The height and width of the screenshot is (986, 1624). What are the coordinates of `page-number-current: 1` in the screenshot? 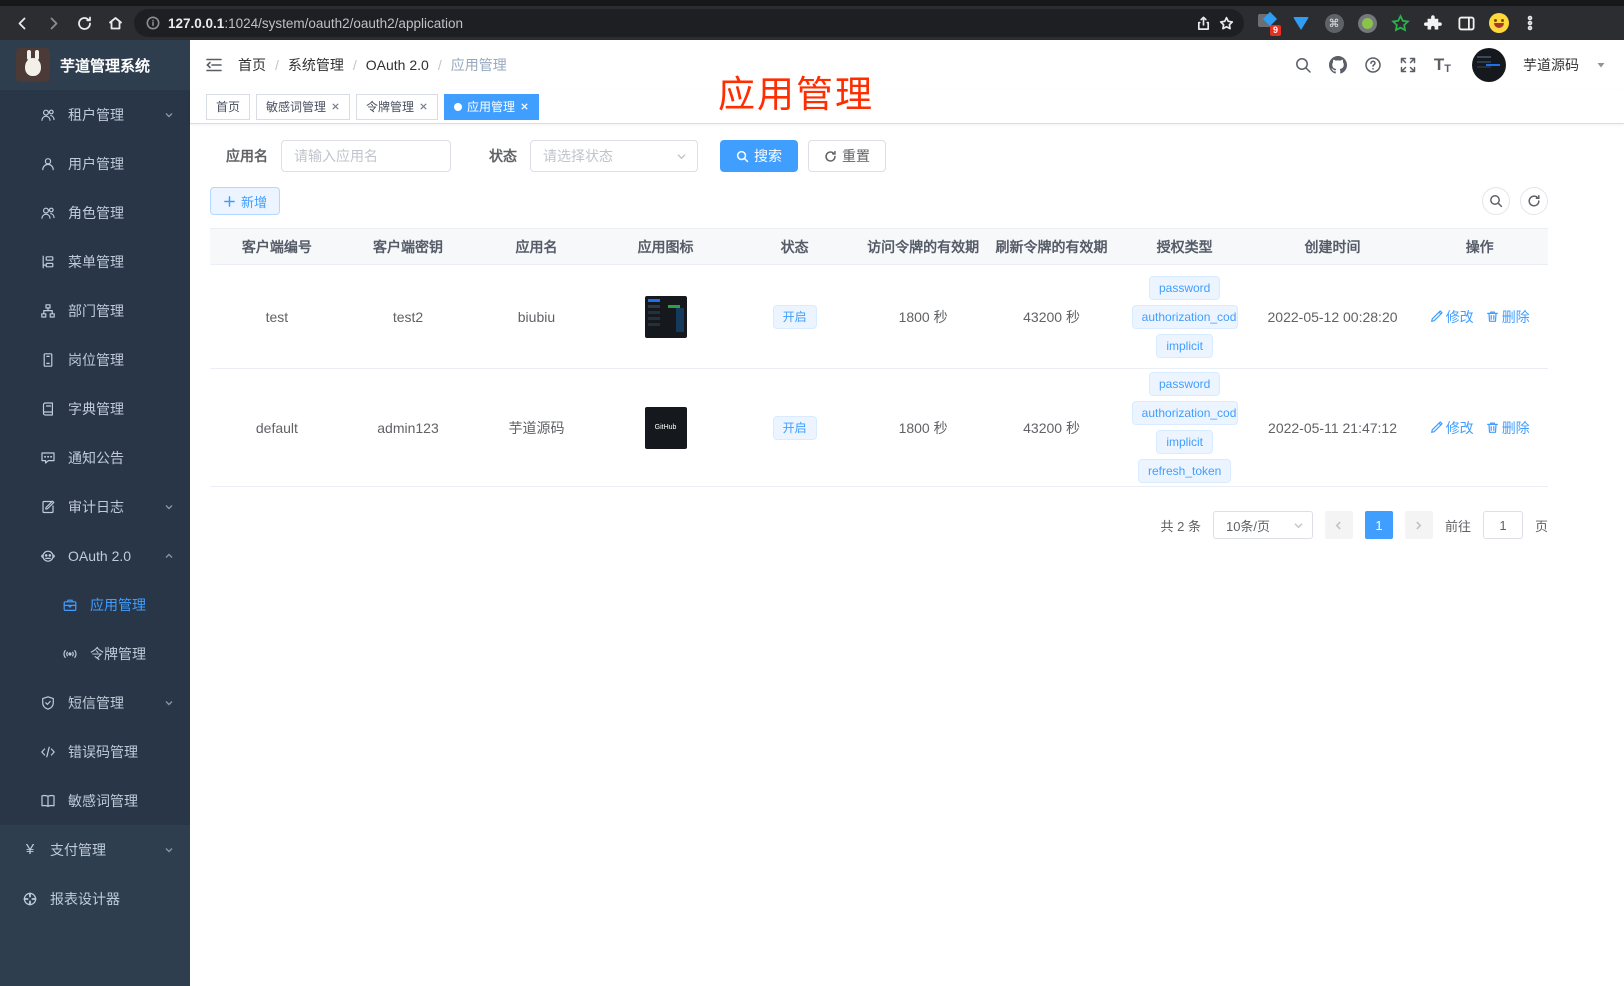 It's located at (1378, 525).